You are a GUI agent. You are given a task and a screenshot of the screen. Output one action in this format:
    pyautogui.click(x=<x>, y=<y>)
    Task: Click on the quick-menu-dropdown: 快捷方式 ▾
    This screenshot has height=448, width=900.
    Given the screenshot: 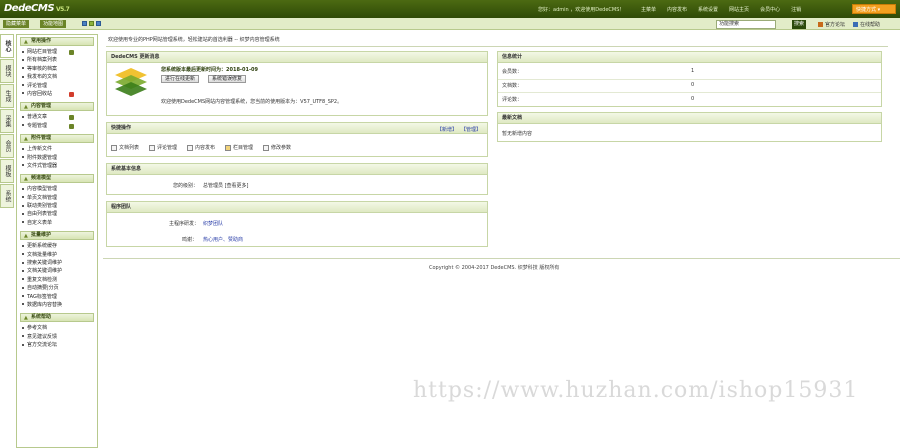 What is the action you would take?
    pyautogui.click(x=874, y=9)
    